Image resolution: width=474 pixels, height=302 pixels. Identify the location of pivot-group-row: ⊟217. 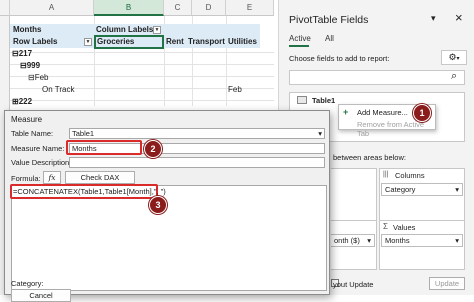
(22, 54).